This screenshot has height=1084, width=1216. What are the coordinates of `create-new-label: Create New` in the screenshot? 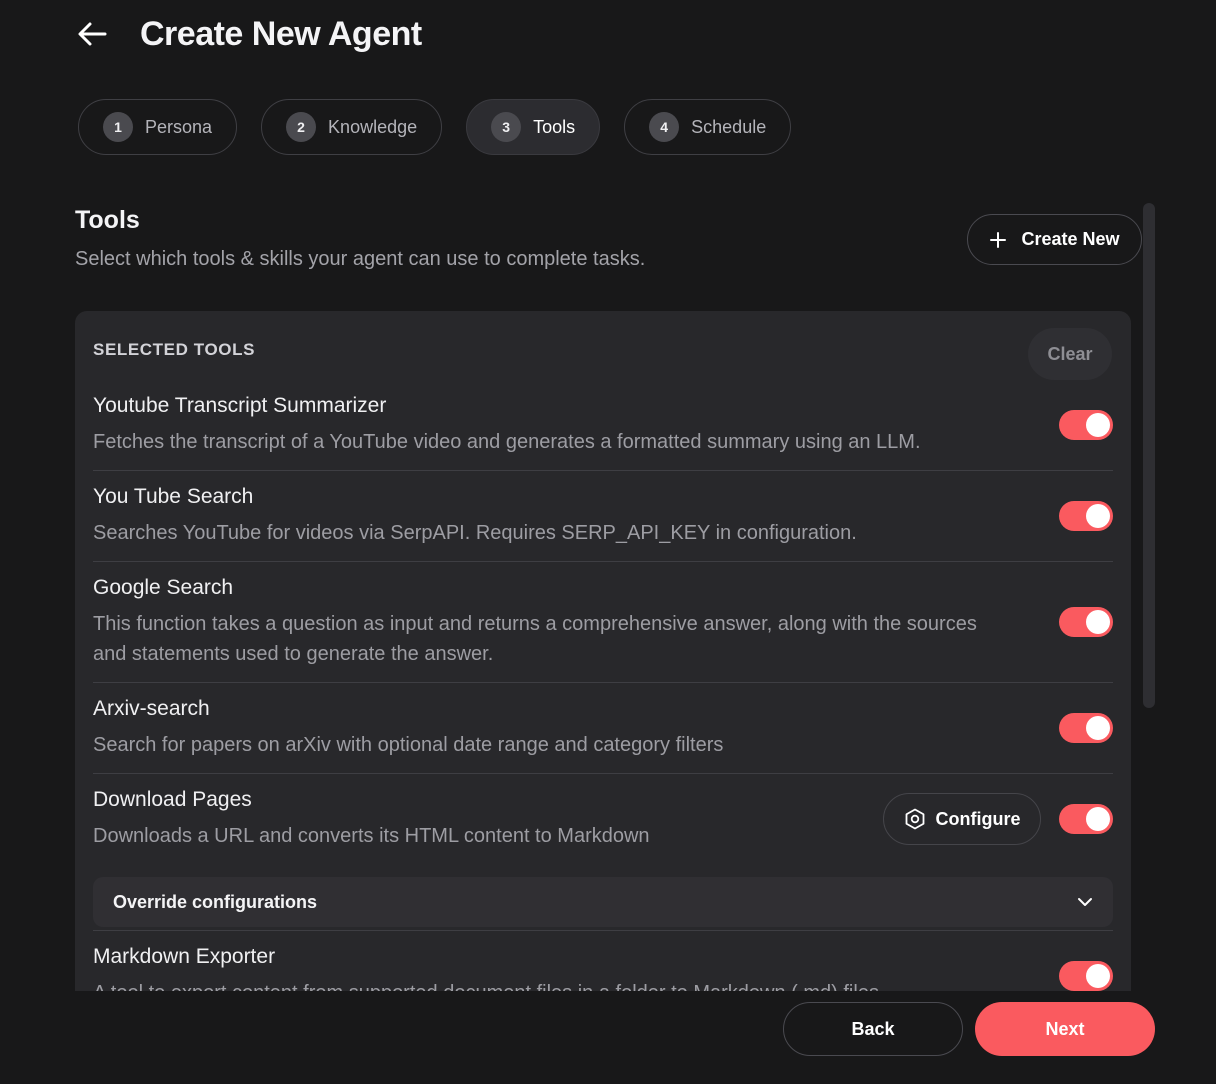 It's located at (1070, 239).